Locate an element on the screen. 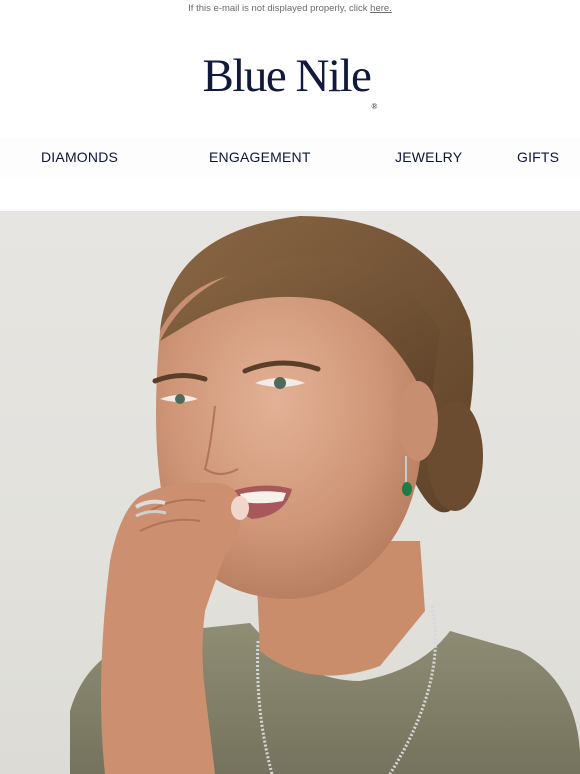  nav-item-engagement: ENGAGEMENT is located at coordinates (260, 157).